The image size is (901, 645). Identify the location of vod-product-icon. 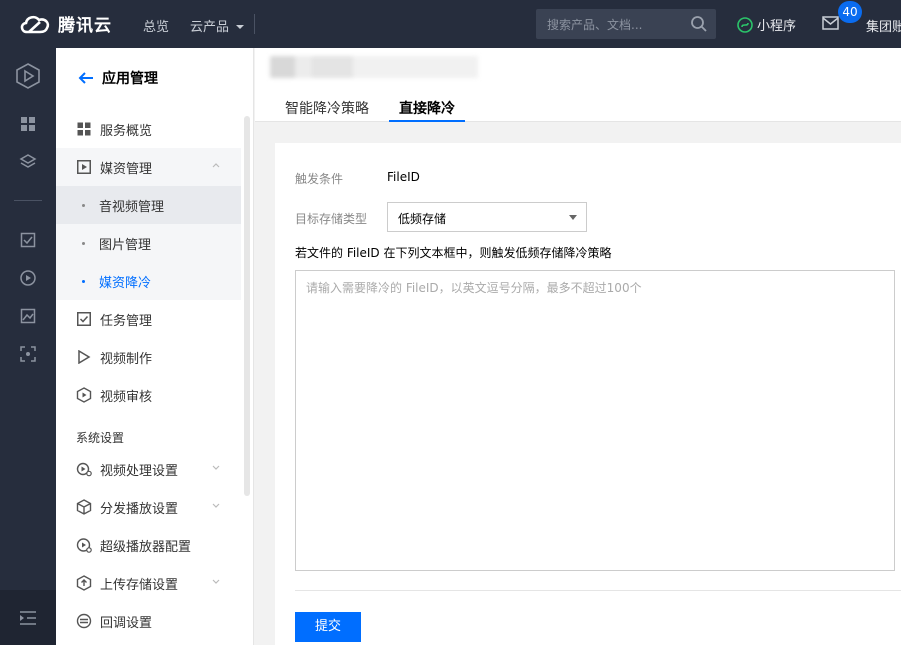
(28, 76).